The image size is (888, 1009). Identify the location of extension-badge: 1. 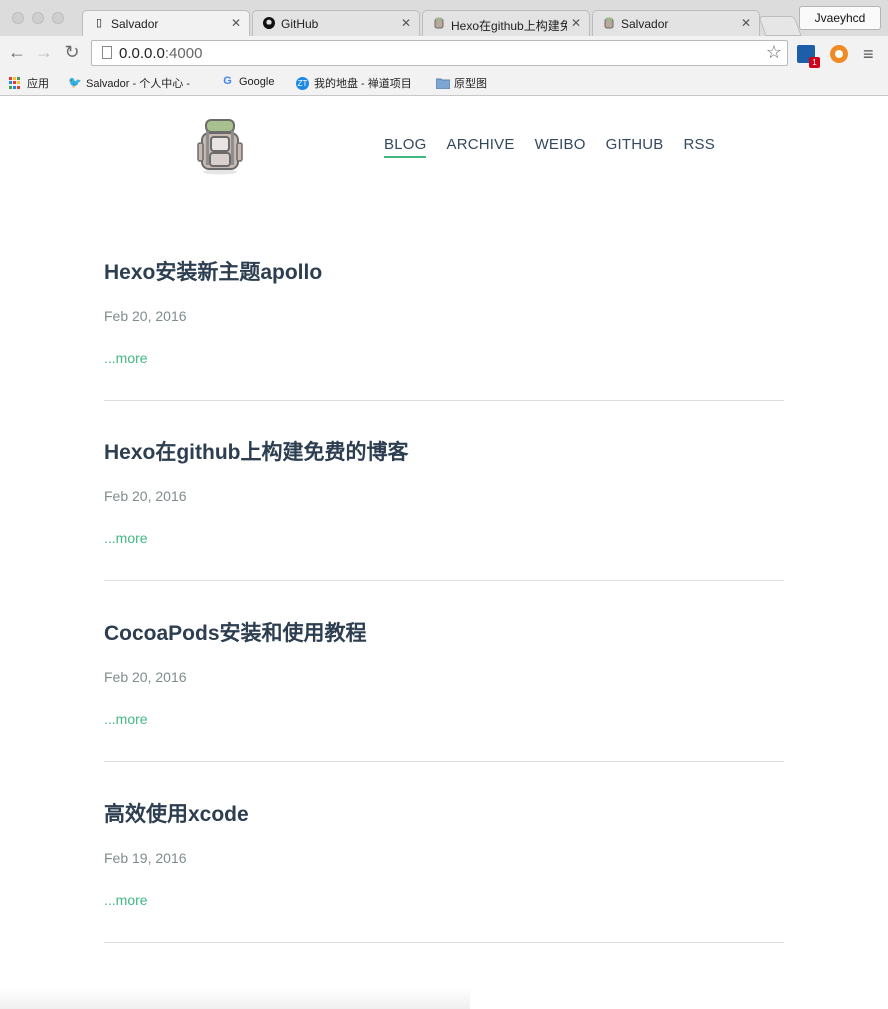
(814, 62).